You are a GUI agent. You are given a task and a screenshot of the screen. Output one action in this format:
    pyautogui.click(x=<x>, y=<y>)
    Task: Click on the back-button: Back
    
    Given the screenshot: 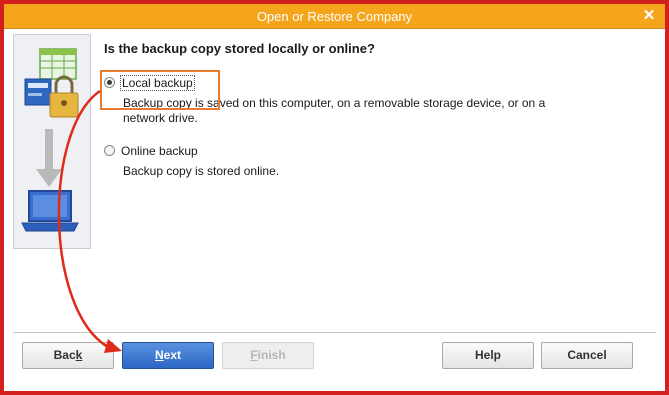 What is the action you would take?
    pyautogui.click(x=68, y=355)
    